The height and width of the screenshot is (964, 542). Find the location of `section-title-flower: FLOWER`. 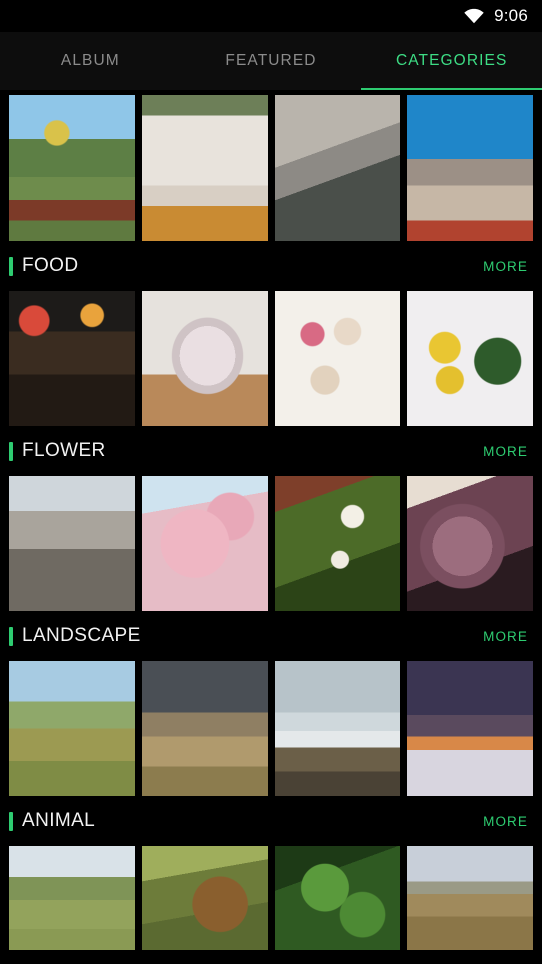

section-title-flower: FLOWER is located at coordinates (64, 450).